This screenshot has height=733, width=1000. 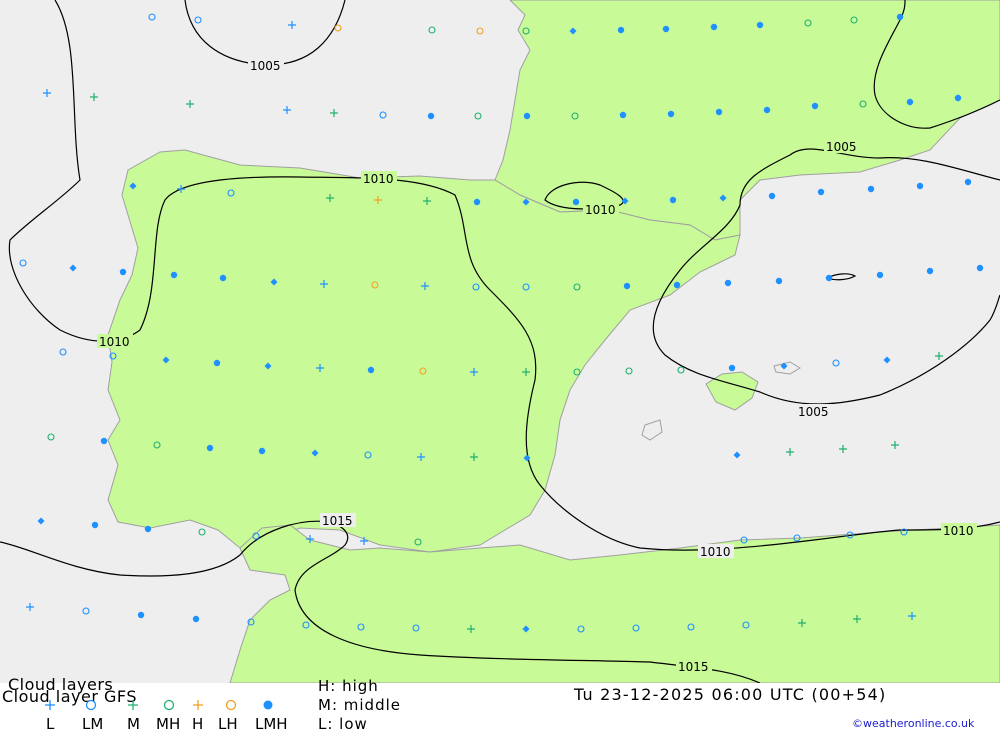 I want to click on legend-label-l: L, so click(x=50, y=724).